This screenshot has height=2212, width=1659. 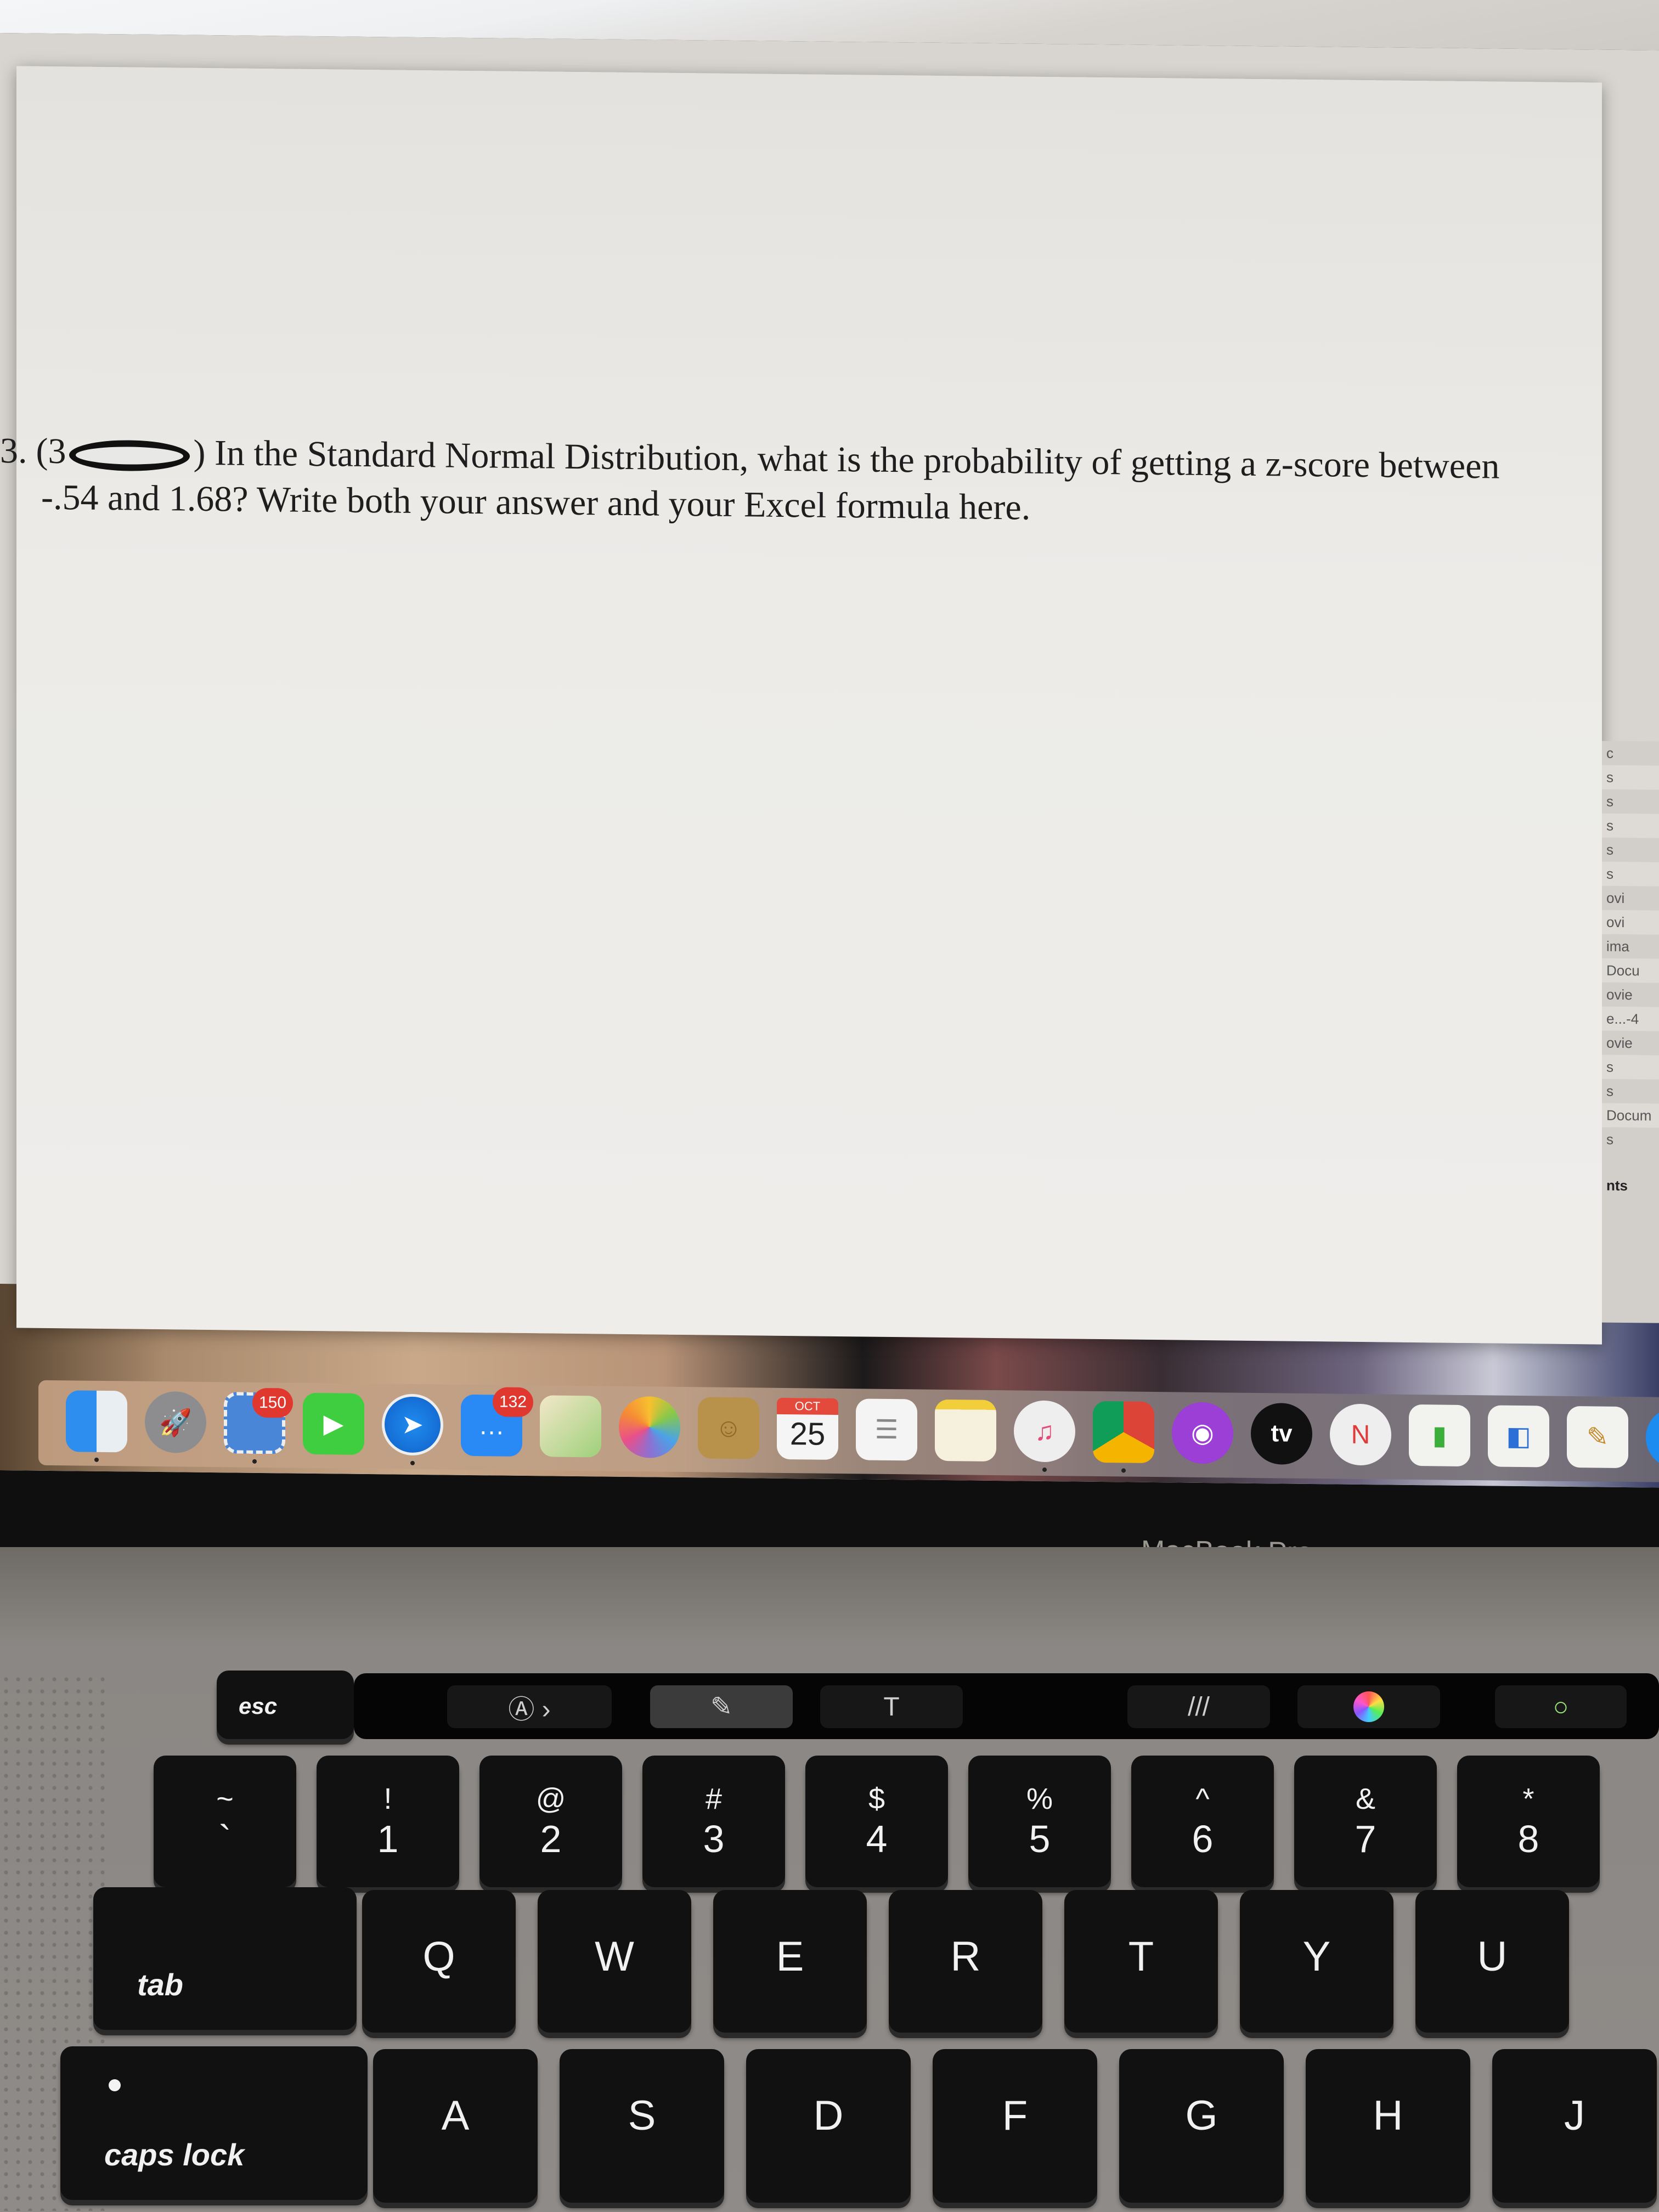 I want to click on dock-item-numbers: ▮, so click(x=1439, y=1435).